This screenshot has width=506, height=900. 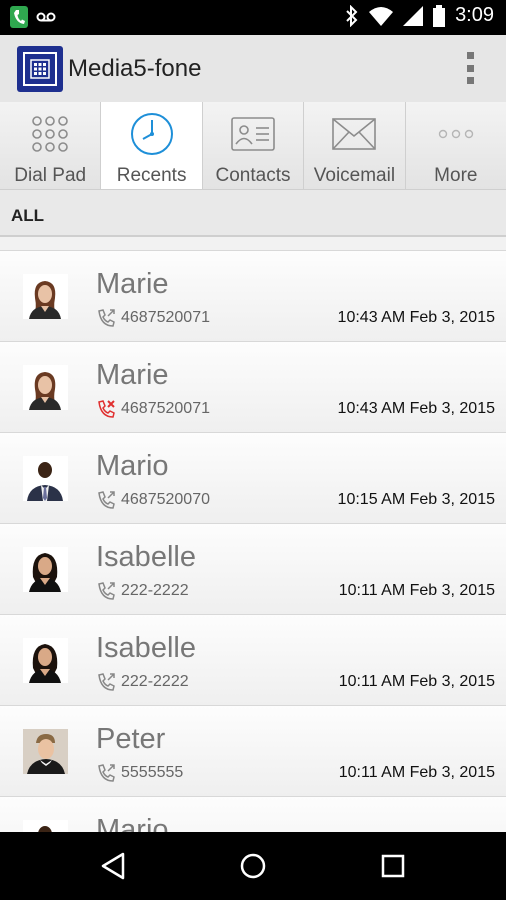 I want to click on tab-dial-pad: Dial Pad, so click(x=51, y=145).